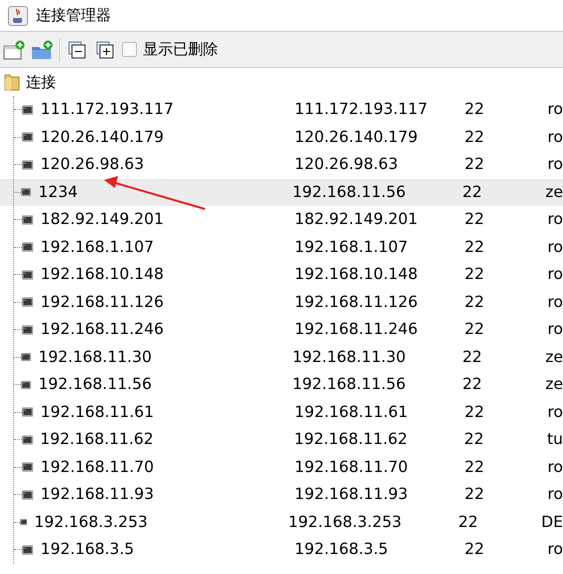 This screenshot has height=574, width=563. I want to click on connection-name: 182.92.149.201, so click(102, 219).